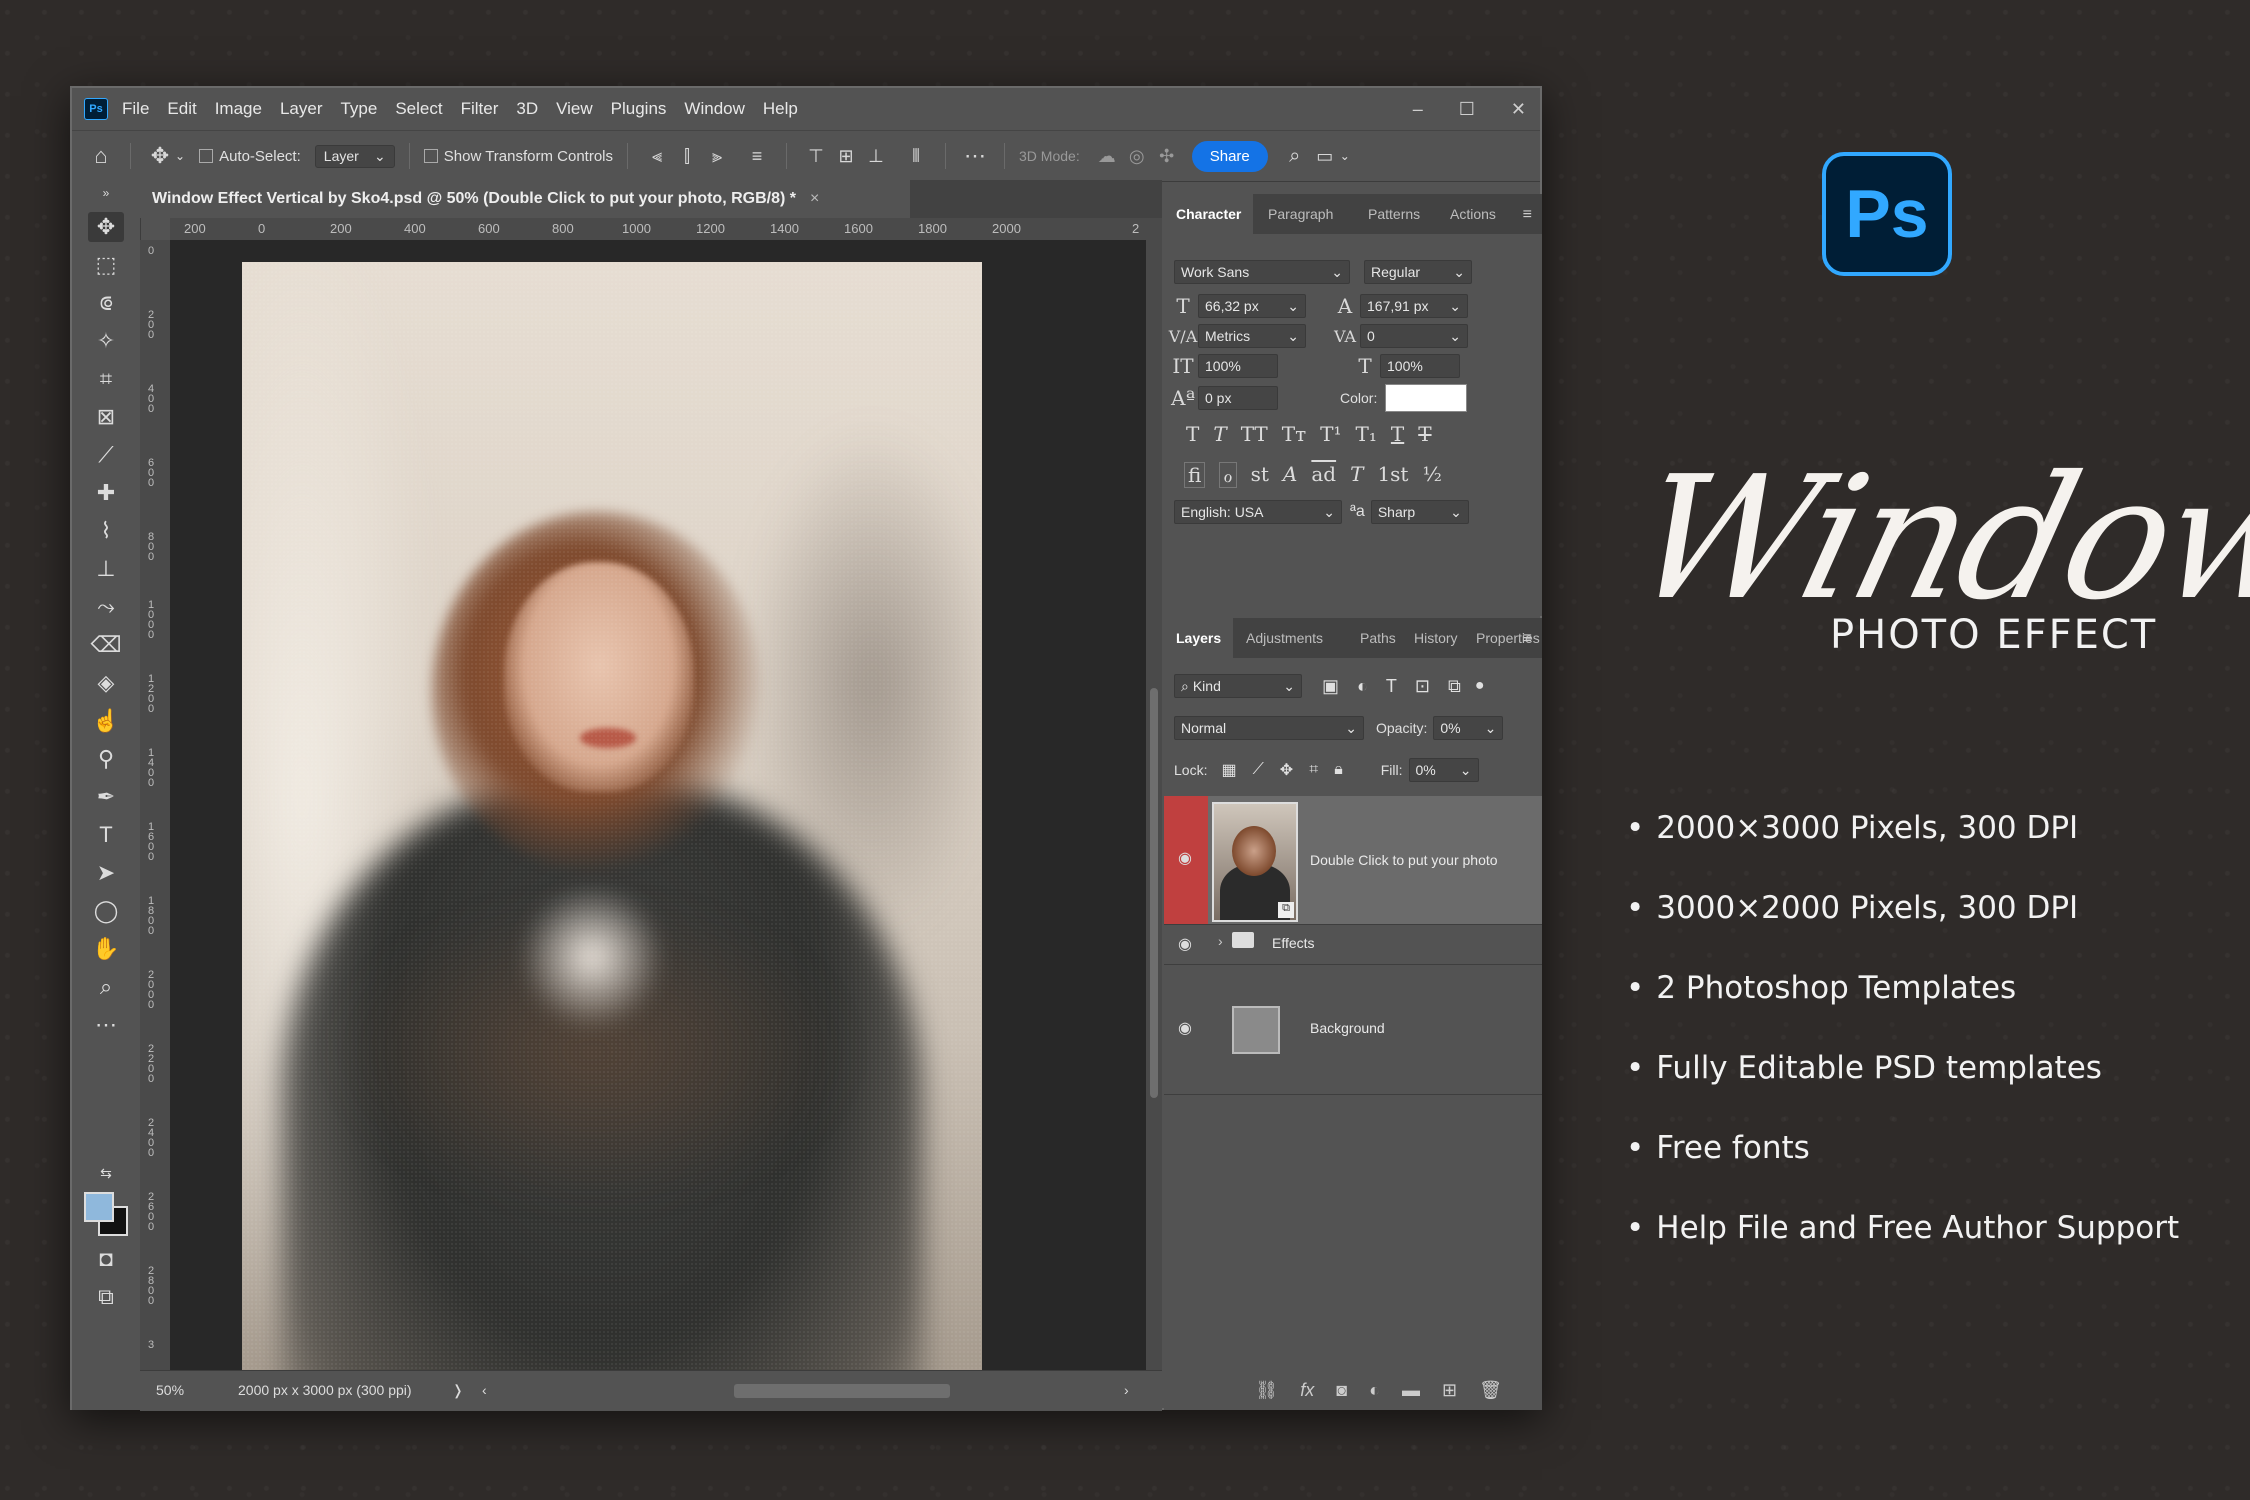 This screenshot has width=2250, height=1500. I want to click on anti-alias-dropdown: Sharp ⌄, so click(1419, 512).